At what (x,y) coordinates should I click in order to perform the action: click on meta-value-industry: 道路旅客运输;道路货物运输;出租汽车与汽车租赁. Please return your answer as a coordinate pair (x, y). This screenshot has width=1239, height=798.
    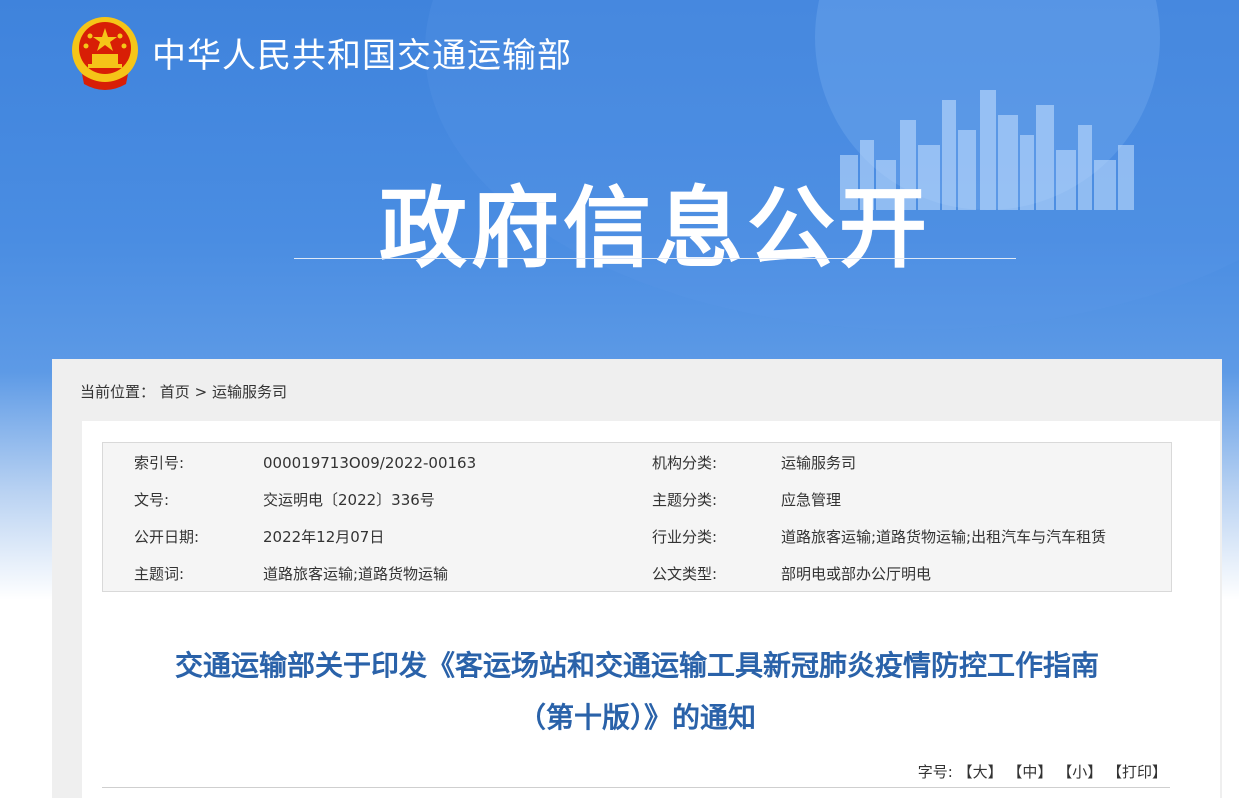
    Looking at the image, I should click on (944, 537).